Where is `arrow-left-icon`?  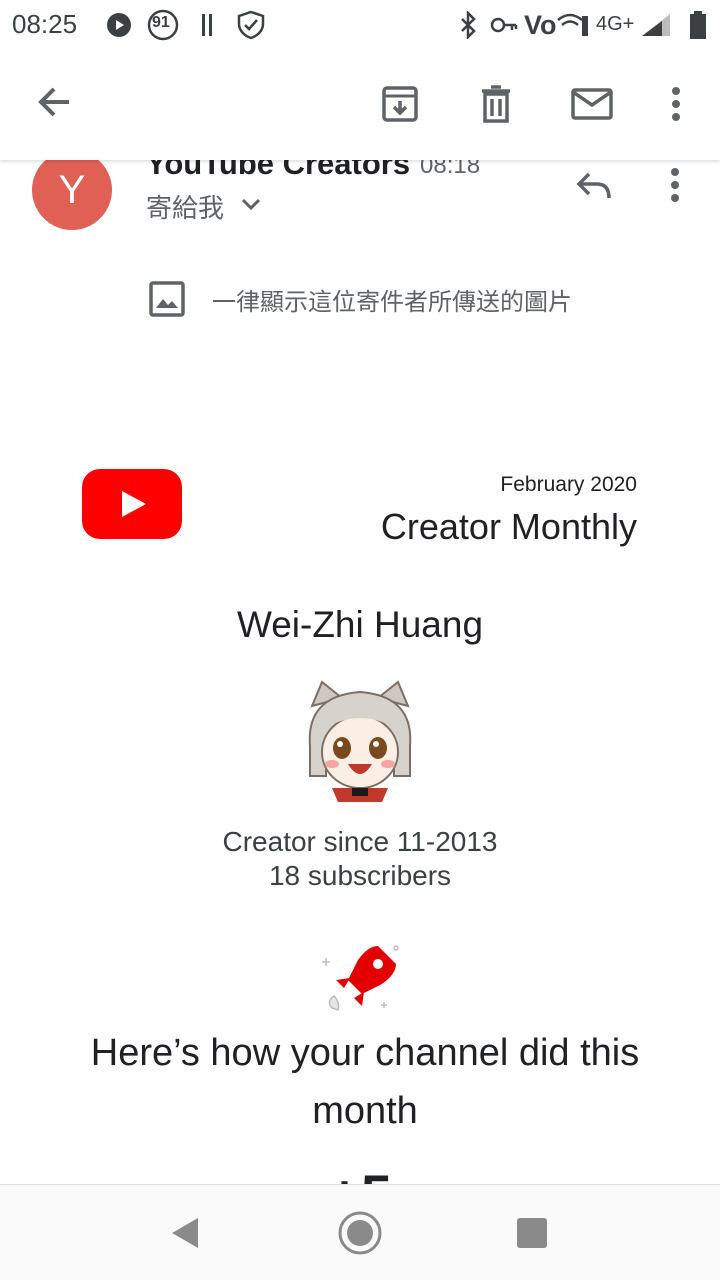
arrow-left-icon is located at coordinates (53, 102).